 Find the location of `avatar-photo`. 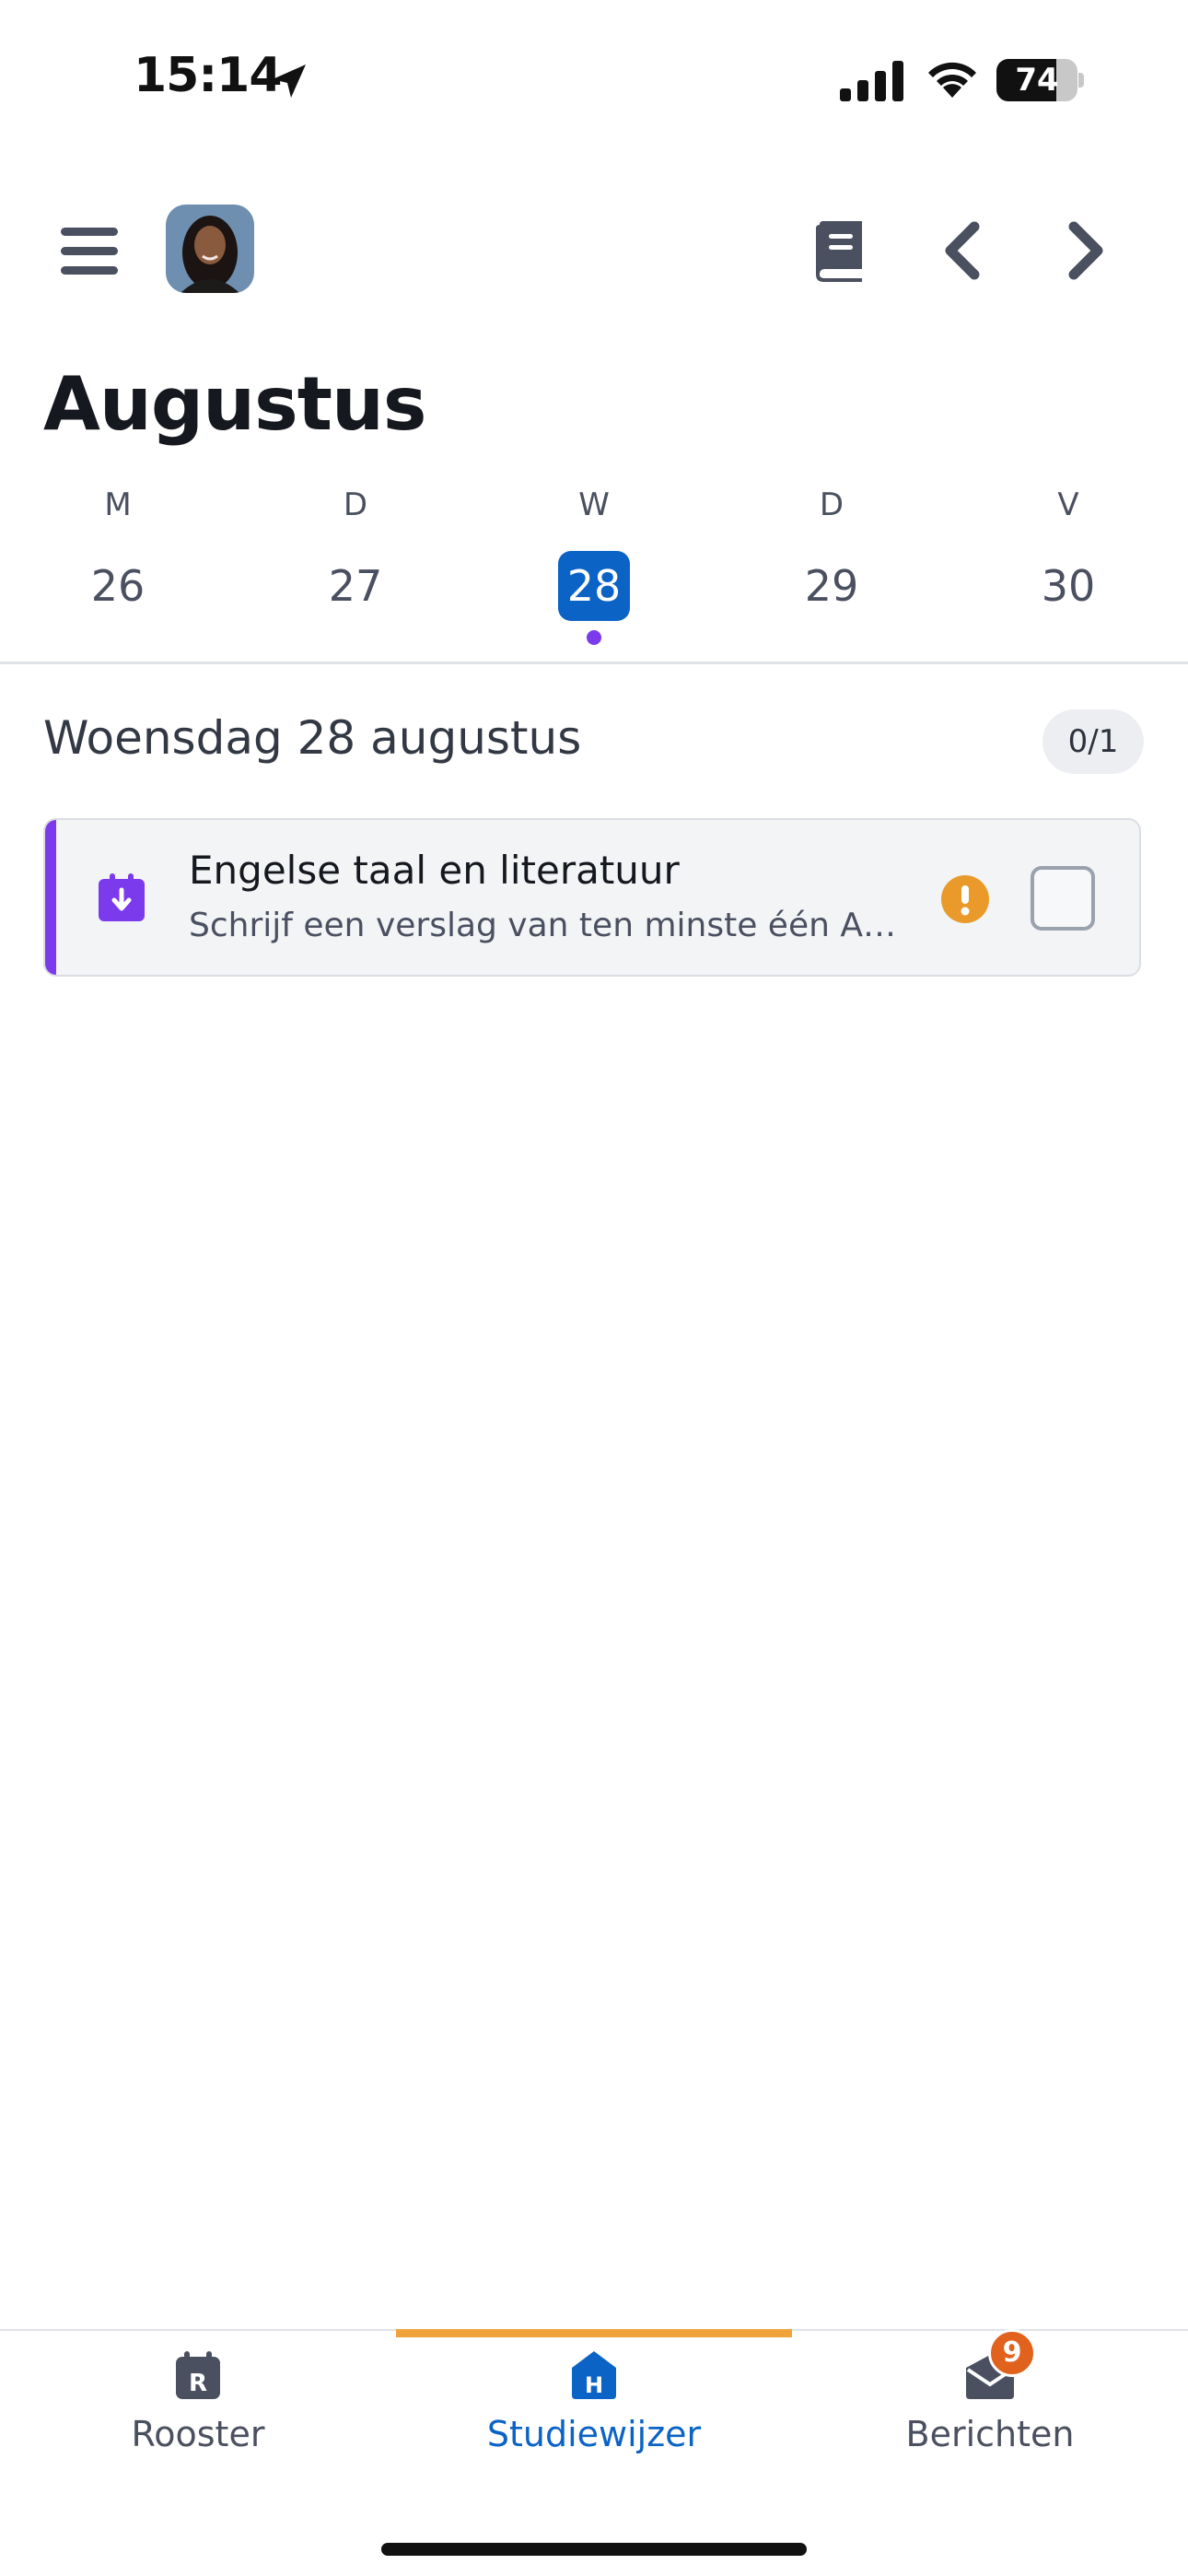

avatar-photo is located at coordinates (210, 249).